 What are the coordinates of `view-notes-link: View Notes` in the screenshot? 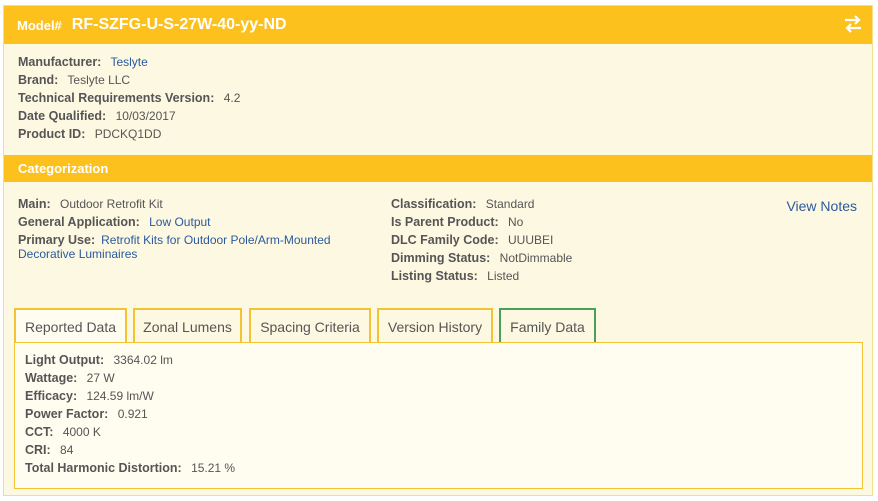 It's located at (821, 206).